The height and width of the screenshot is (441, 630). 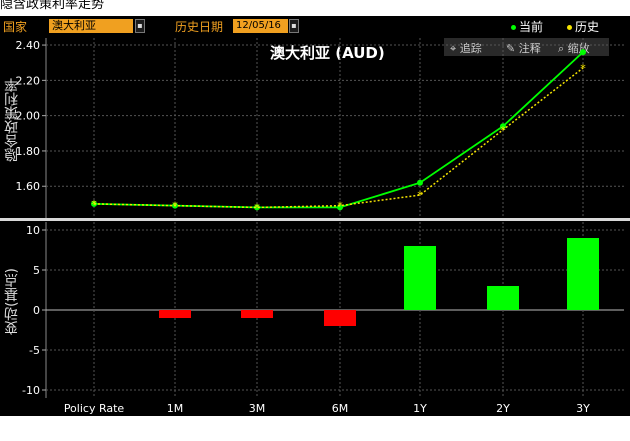 I want to click on top-y-tick-label: 1.80, so click(x=28, y=151).